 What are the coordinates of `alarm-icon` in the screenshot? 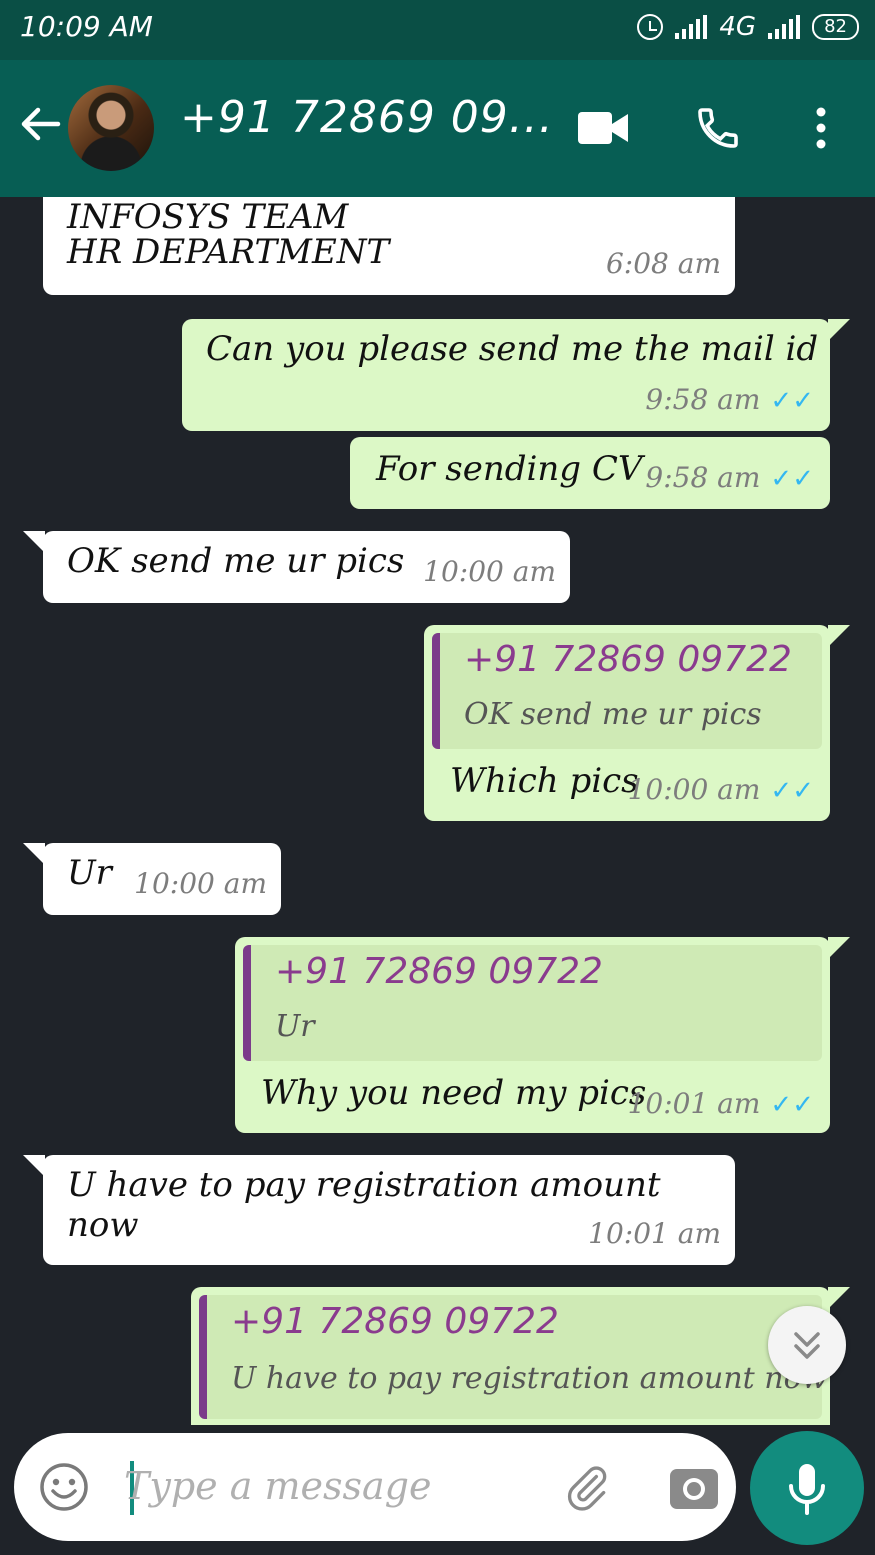 It's located at (650, 27).